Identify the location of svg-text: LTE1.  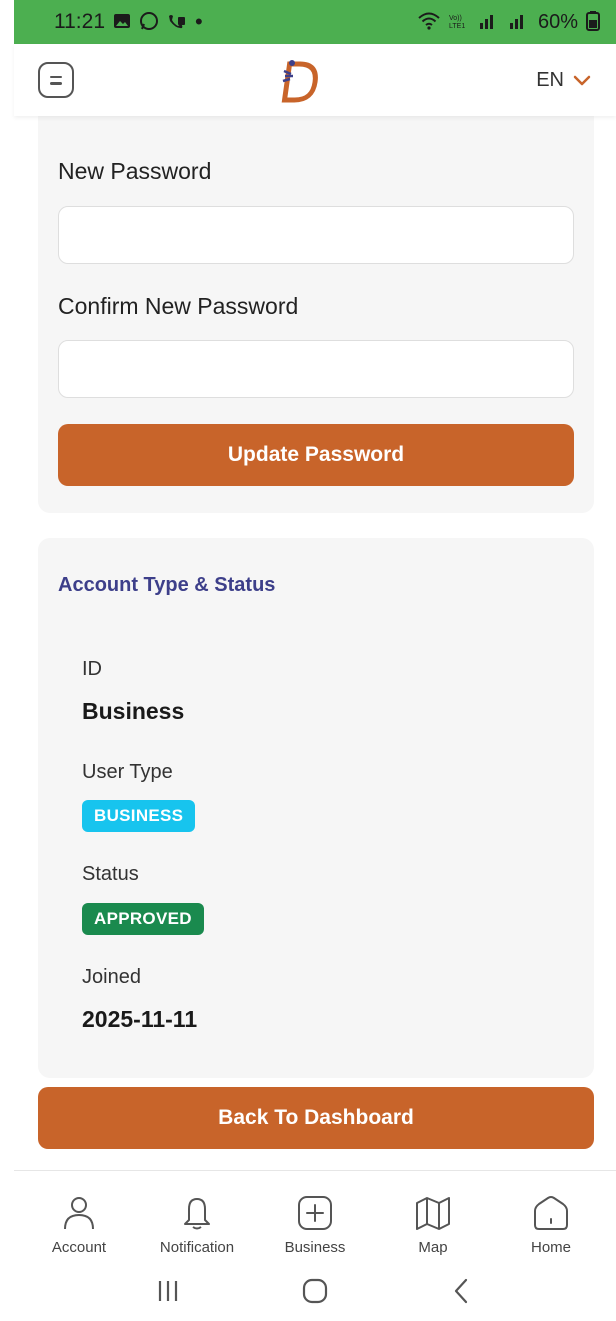
(457, 26).